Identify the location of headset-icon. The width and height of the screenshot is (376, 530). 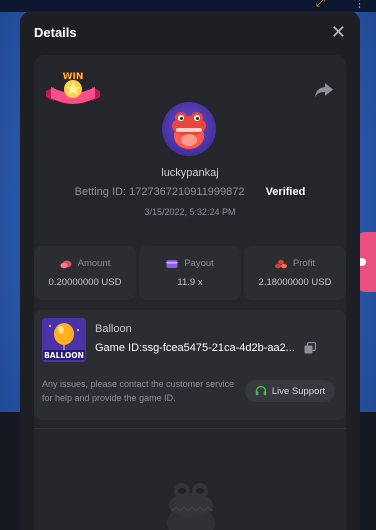
(261, 390).